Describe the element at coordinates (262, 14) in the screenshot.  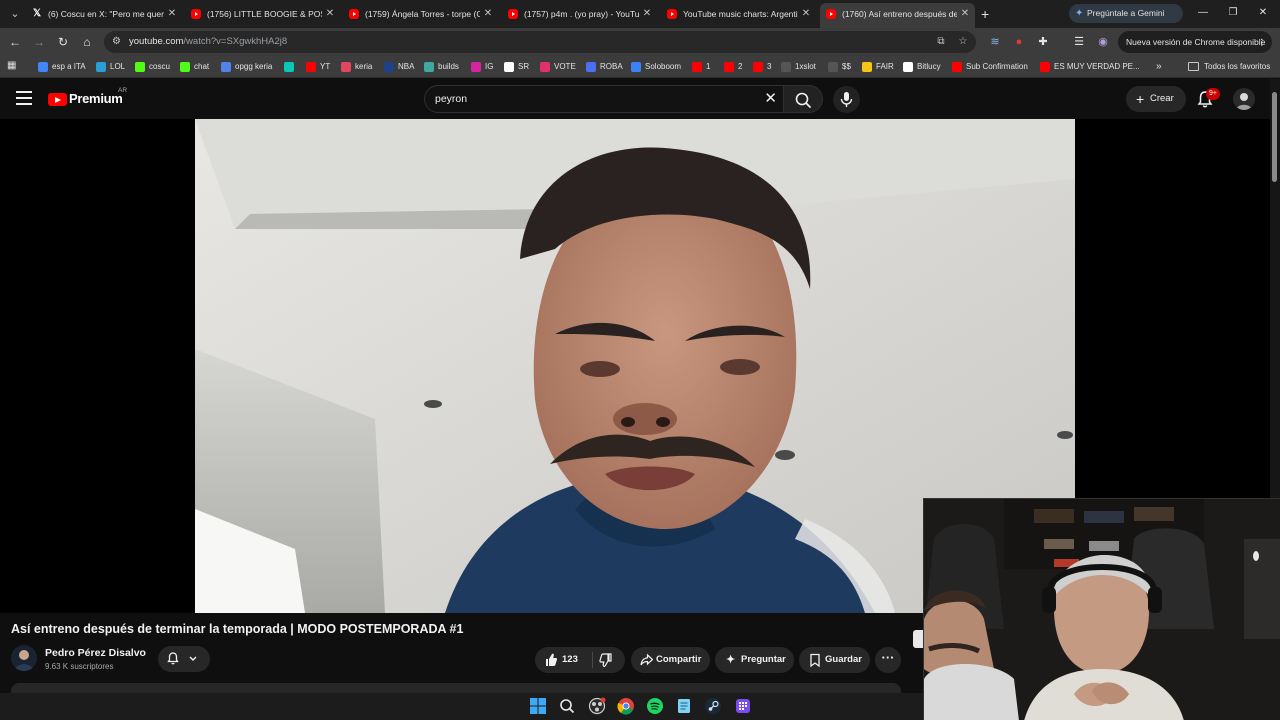
I see `browser-tab: (1756) LITTLE BOOGIE & POST ✕` at that location.